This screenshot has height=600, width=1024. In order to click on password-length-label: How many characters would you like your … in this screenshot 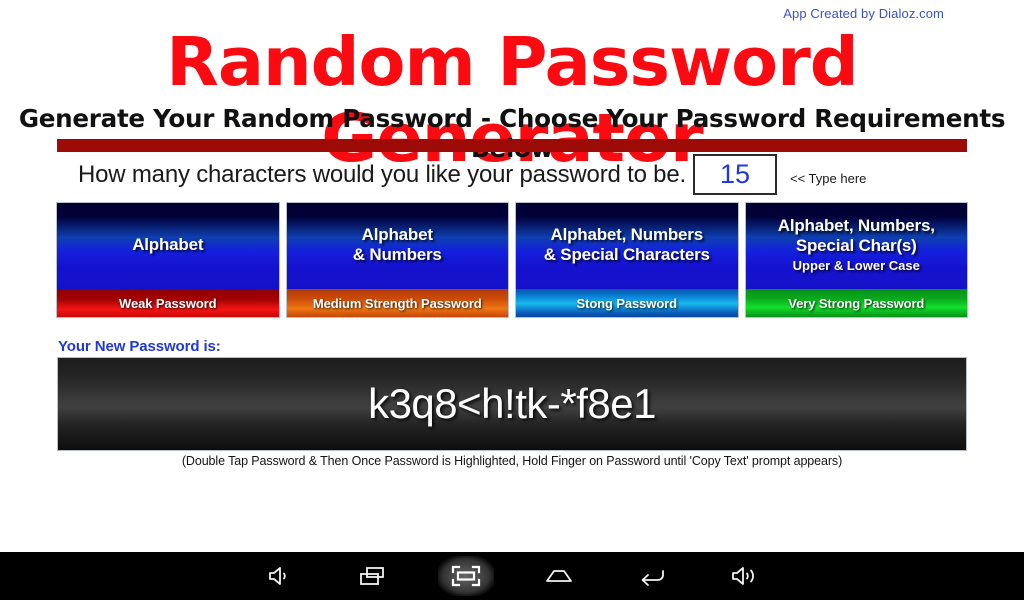, I will do `click(382, 174)`.